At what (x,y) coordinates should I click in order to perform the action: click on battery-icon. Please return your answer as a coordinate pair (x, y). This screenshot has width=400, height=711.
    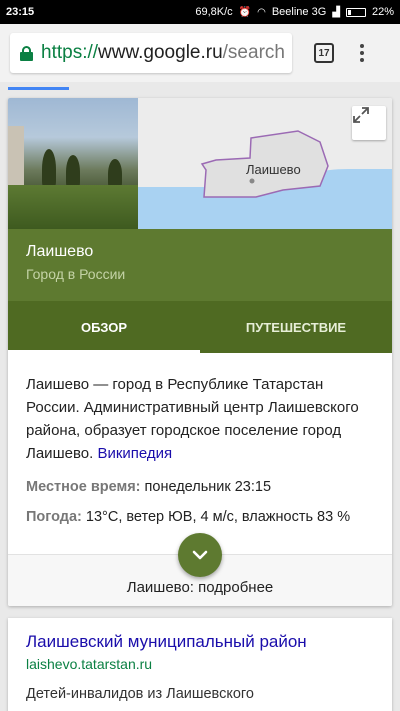
    Looking at the image, I should click on (355, 12).